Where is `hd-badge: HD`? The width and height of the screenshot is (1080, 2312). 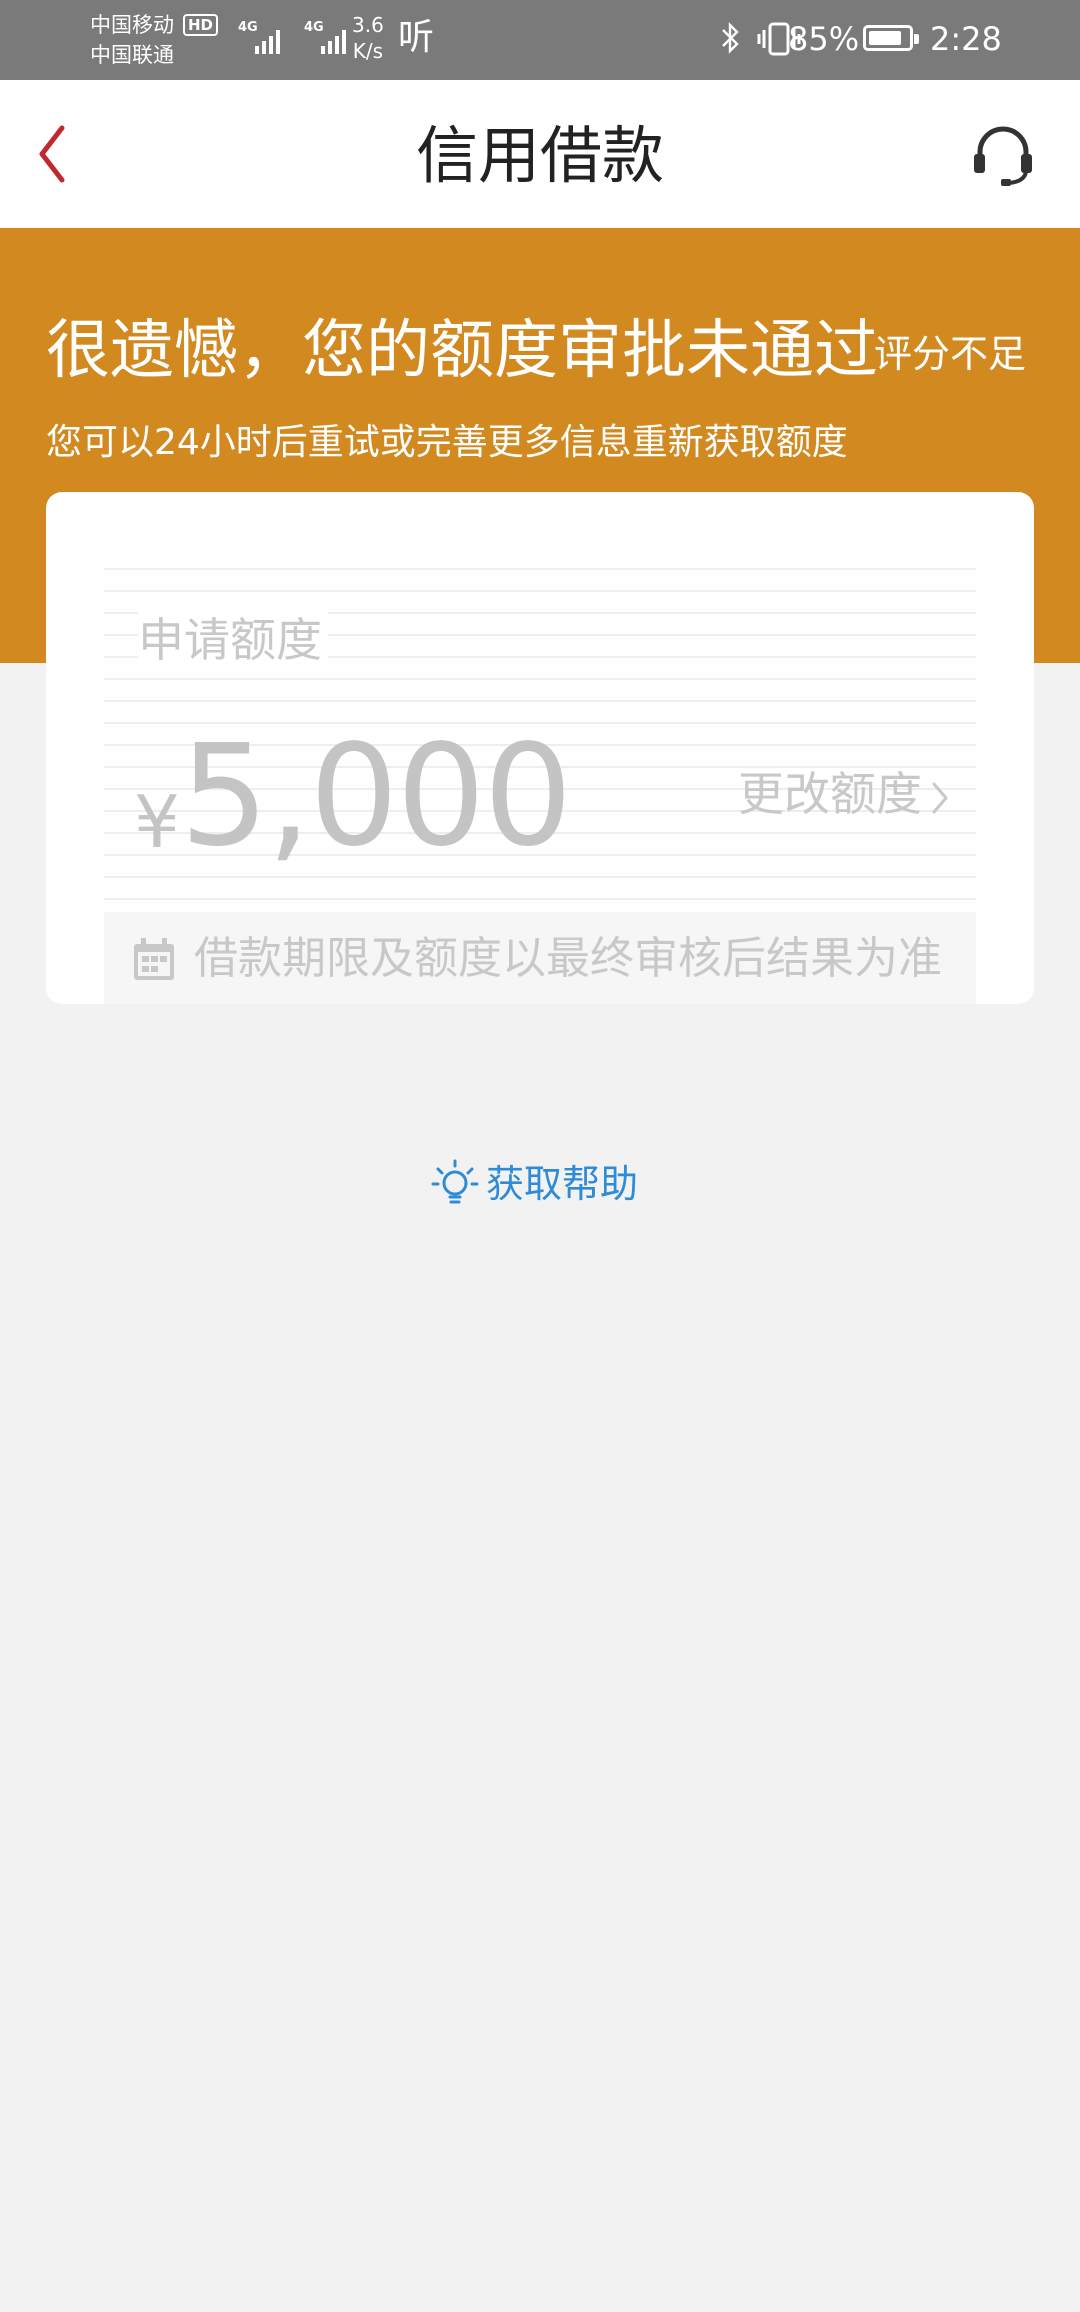 hd-badge: HD is located at coordinates (201, 25).